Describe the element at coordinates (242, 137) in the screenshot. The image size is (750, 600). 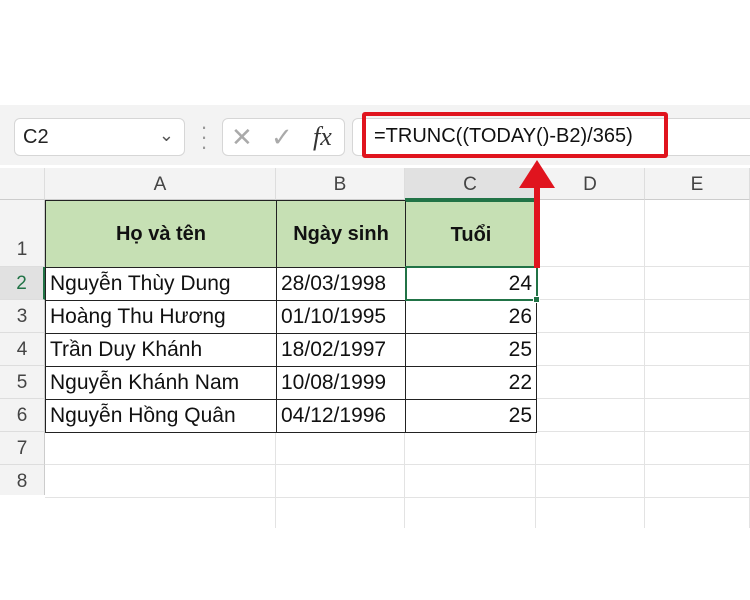
I see `cancel-icon: ✕` at that location.